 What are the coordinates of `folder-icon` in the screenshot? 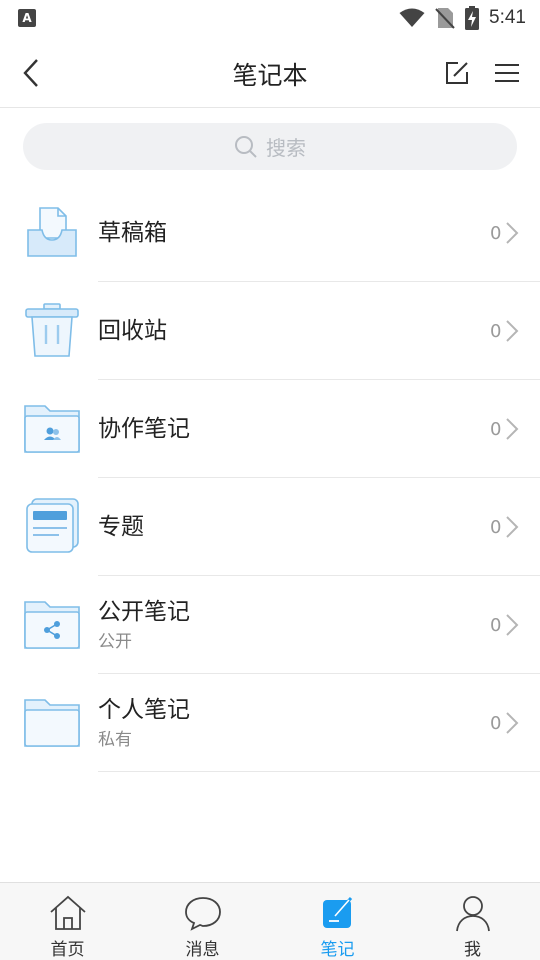 It's located at (52, 723).